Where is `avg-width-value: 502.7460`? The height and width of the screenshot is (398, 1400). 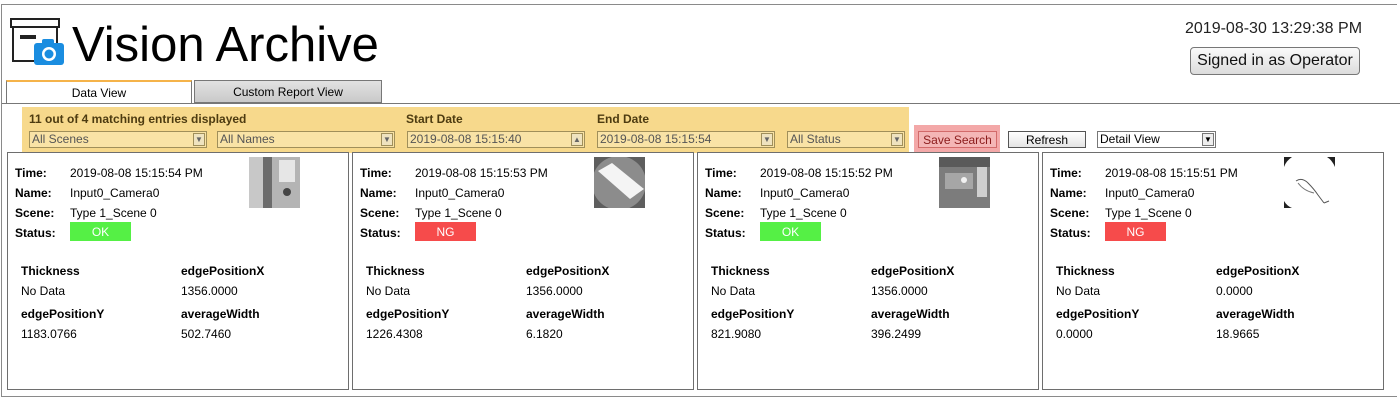
avg-width-value: 502.7460 is located at coordinates (206, 334).